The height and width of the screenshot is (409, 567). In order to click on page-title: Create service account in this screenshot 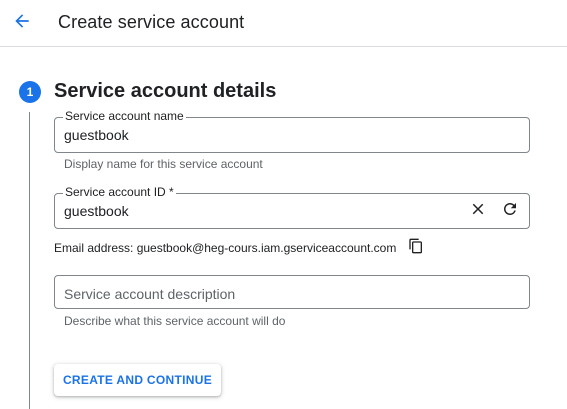, I will do `click(151, 22)`.